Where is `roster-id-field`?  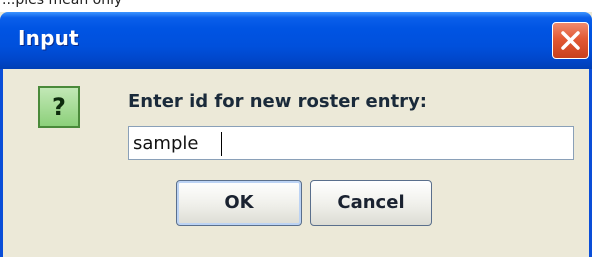
roster-id-field is located at coordinates (351, 143).